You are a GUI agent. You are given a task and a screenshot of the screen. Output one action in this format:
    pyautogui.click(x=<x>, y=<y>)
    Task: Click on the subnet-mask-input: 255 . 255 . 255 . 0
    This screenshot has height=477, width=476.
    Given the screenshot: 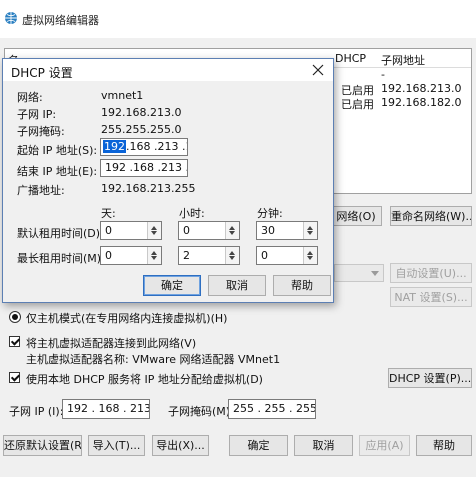 What is the action you would take?
    pyautogui.click(x=272, y=409)
    